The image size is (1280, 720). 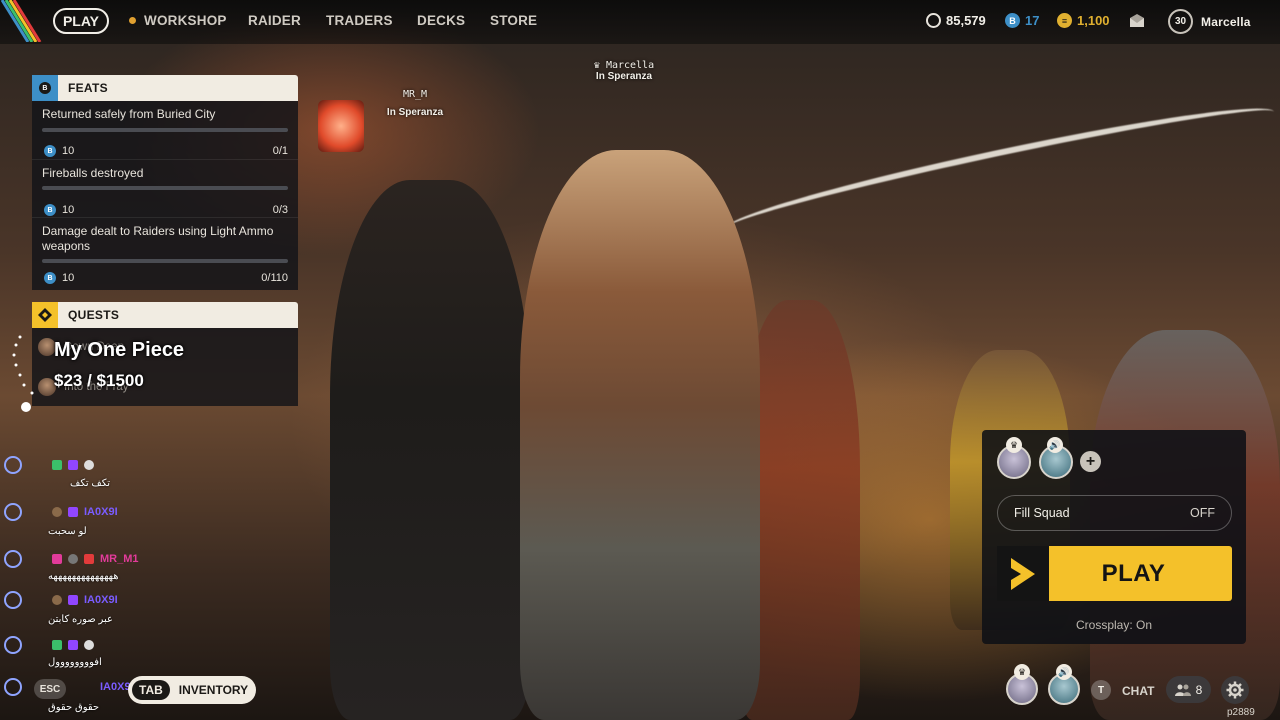 What do you see at coordinates (1137, 21) in the screenshot?
I see `mail-icon` at bounding box center [1137, 21].